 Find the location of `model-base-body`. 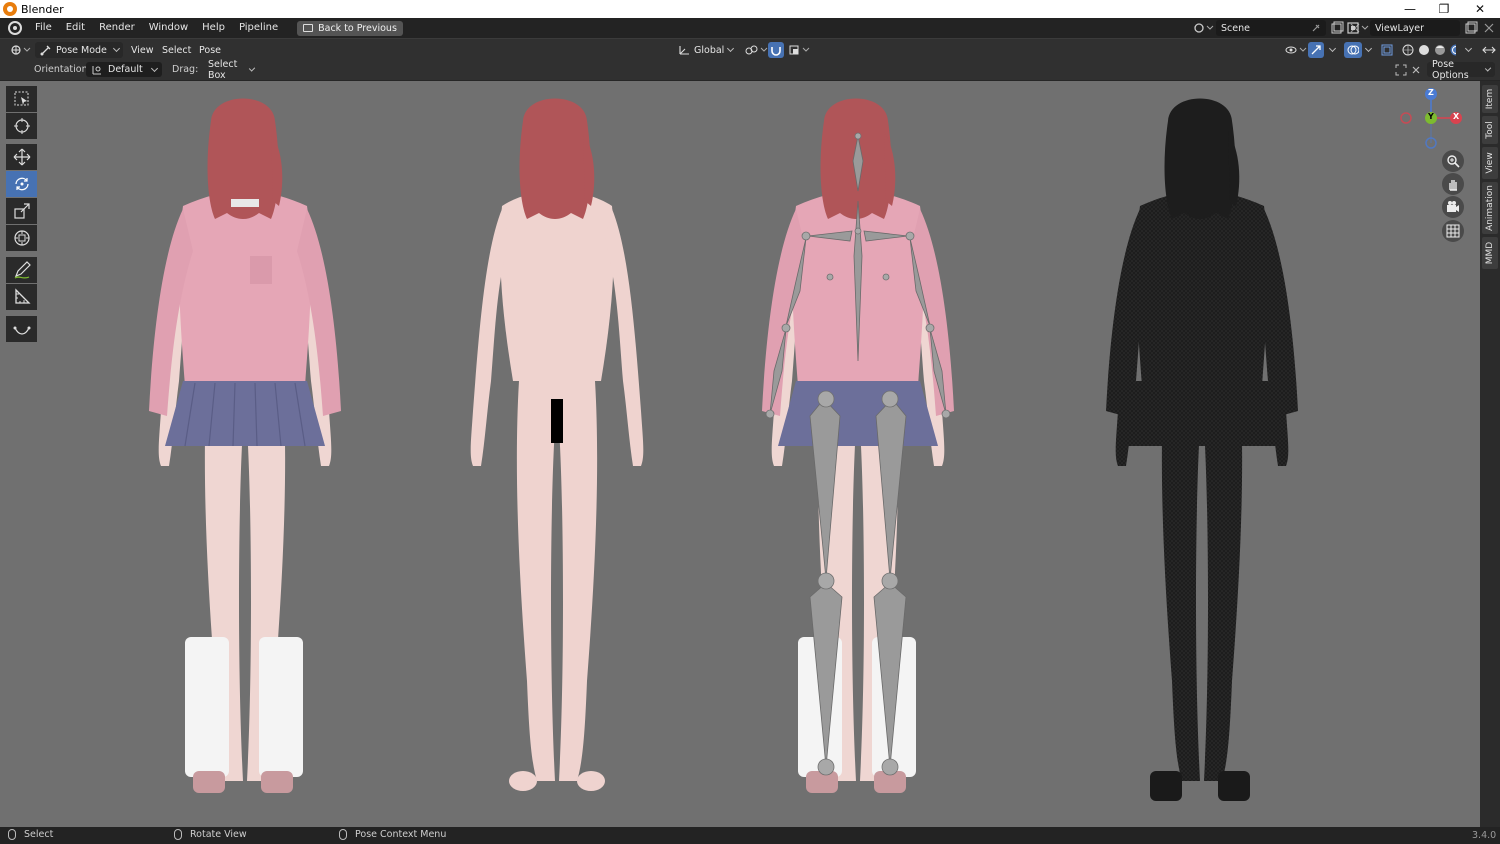

model-base-body is located at coordinates (557, 445).